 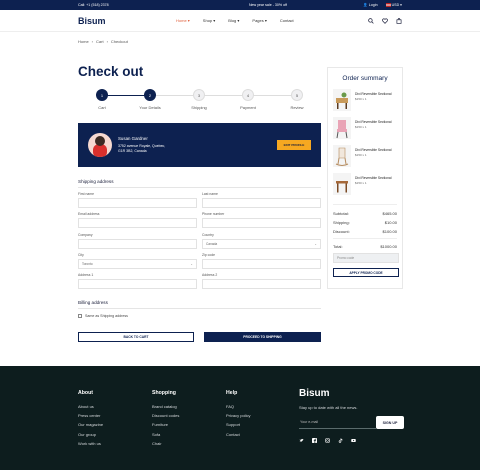 What do you see at coordinates (210, 194) in the screenshot?
I see `last-name-label: Last name` at bounding box center [210, 194].